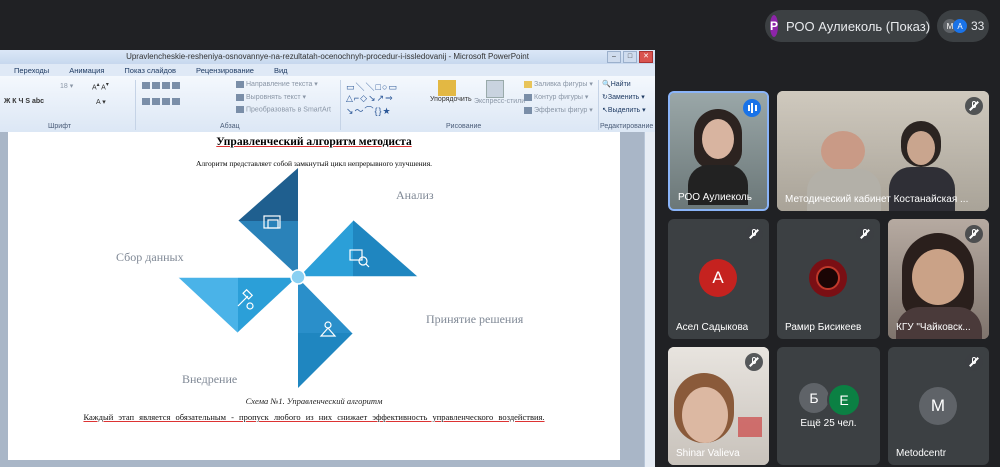 This screenshot has width=1000, height=467. What do you see at coordinates (499, 92) in the screenshot?
I see `quick-styles-button: Экспресс-стили` at bounding box center [499, 92].